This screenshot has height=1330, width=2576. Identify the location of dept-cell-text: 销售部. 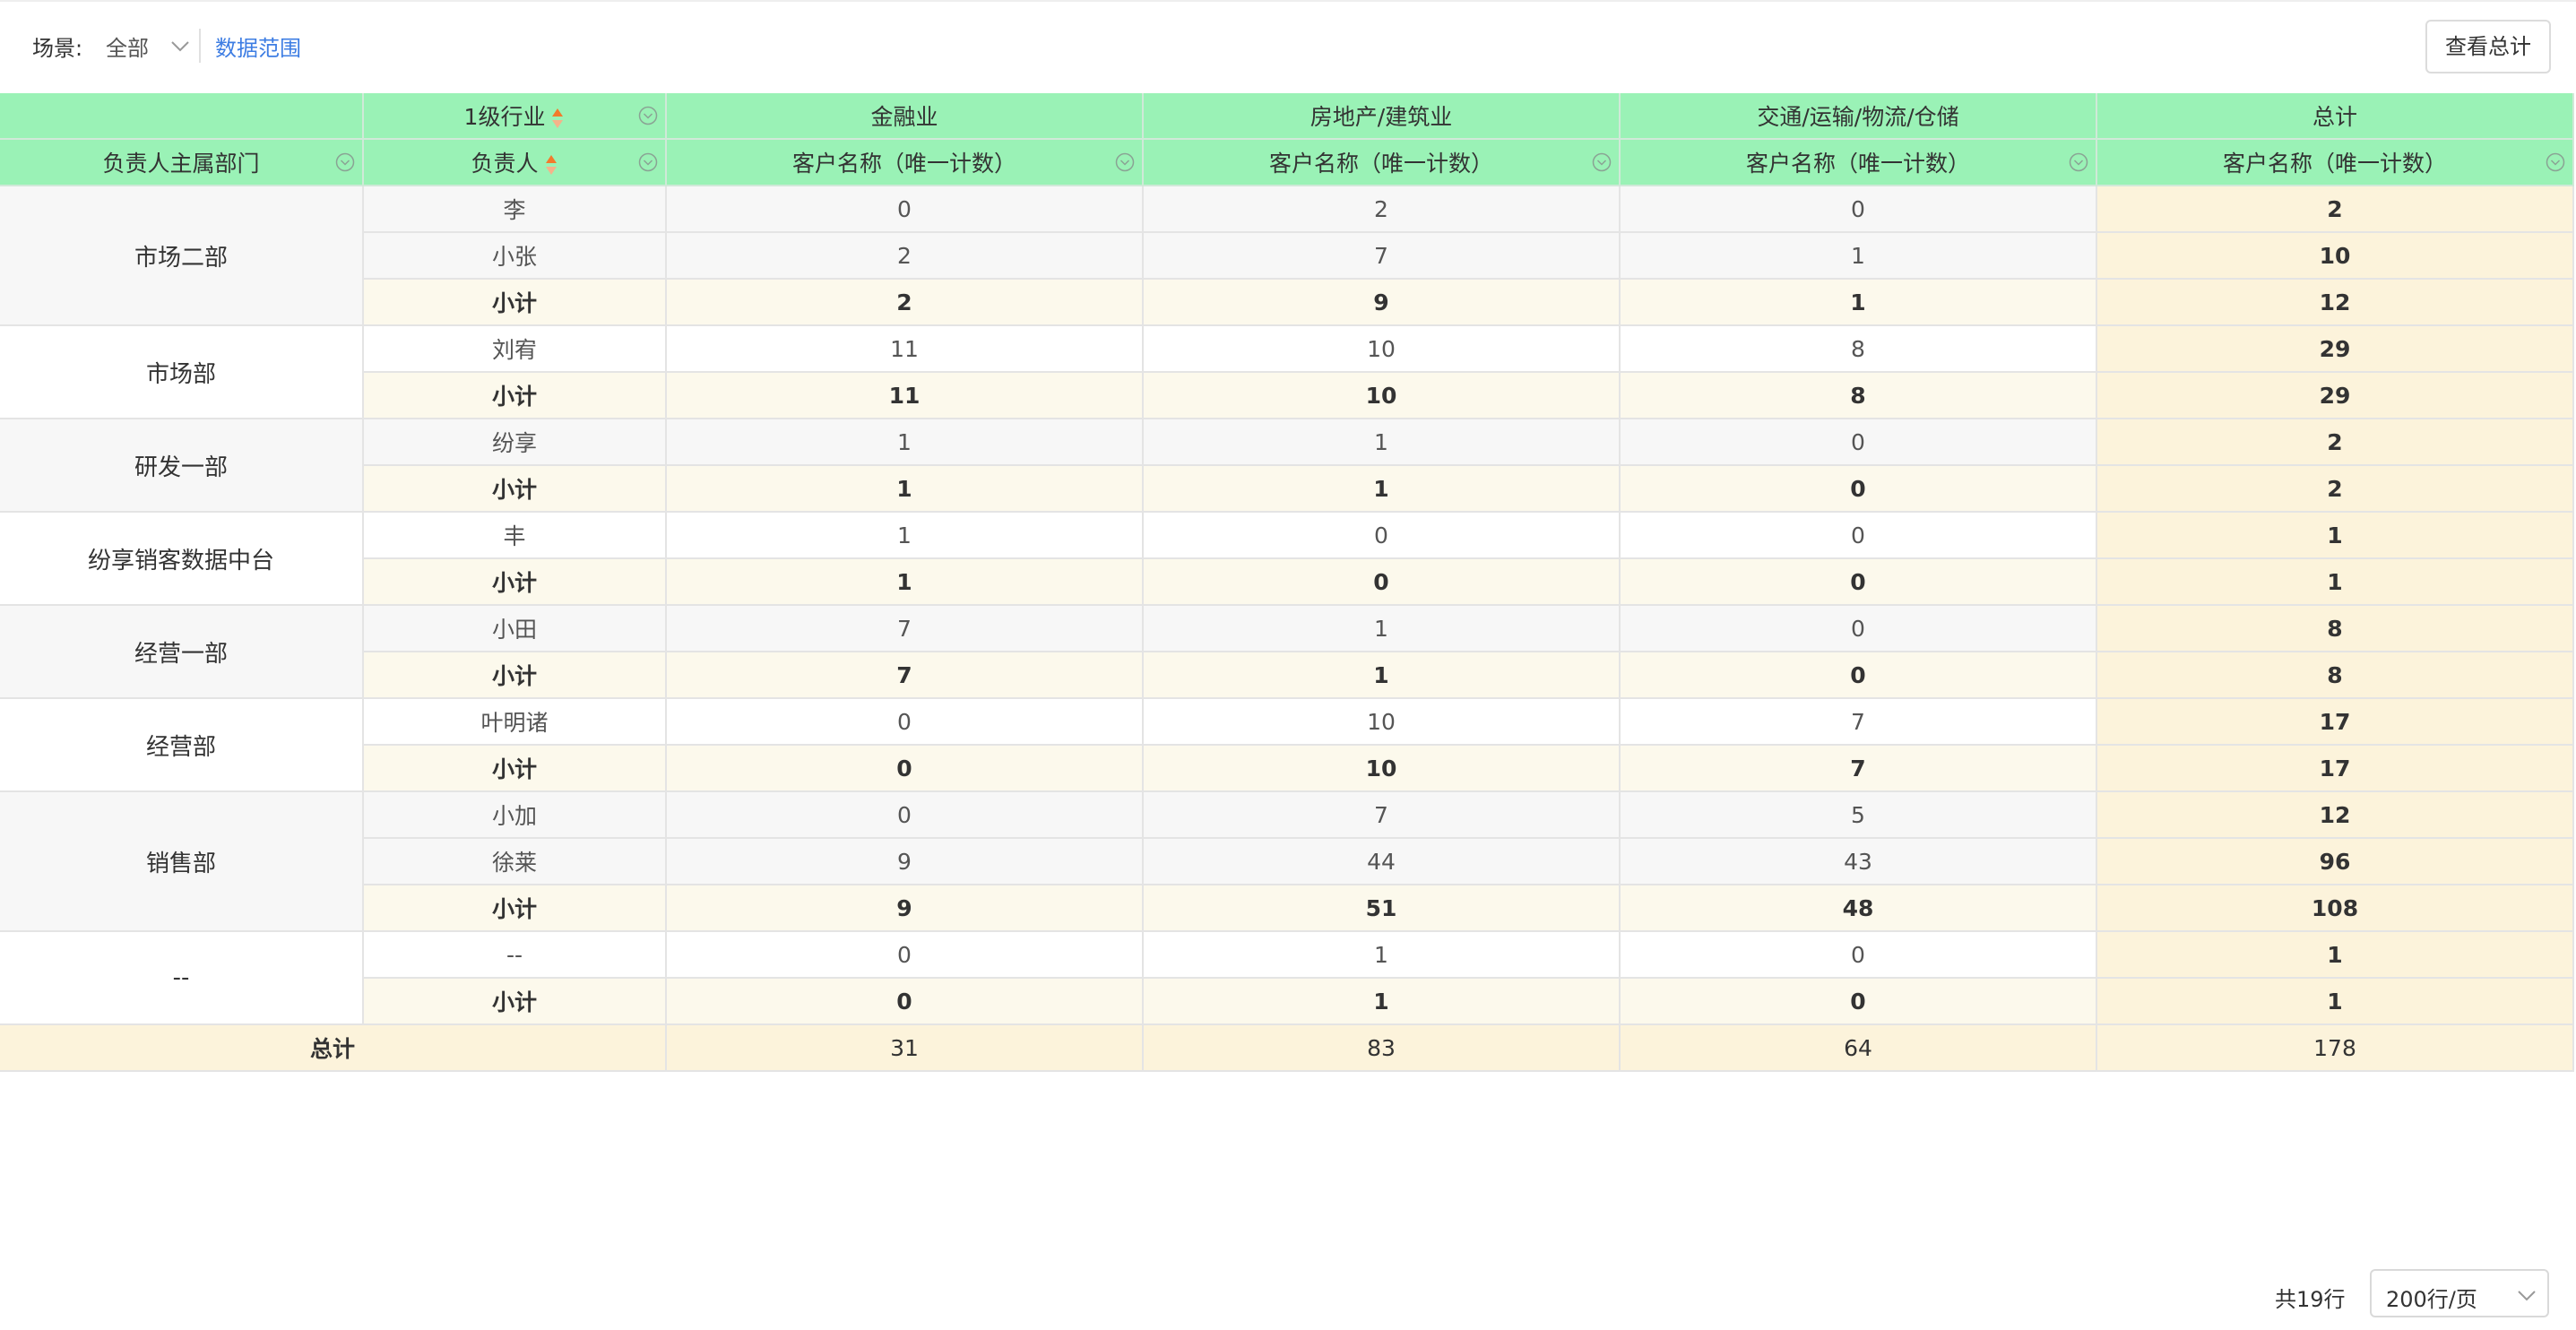
(180, 863).